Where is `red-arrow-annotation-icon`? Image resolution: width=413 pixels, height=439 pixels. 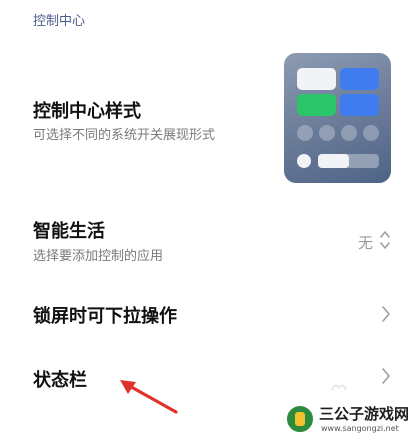
red-arrow-annotation-icon is located at coordinates (149, 397).